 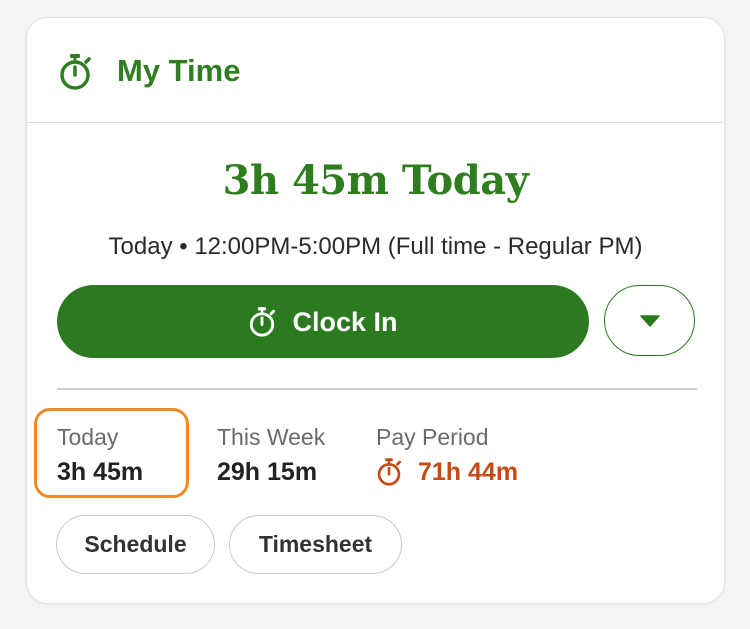 I want to click on stat-pay-period: Pay Period 71h 44m, so click(x=447, y=455).